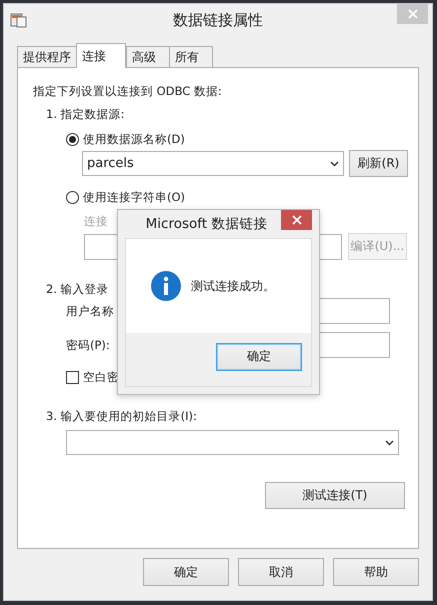  I want to click on tab: 提供程序, so click(47, 56).